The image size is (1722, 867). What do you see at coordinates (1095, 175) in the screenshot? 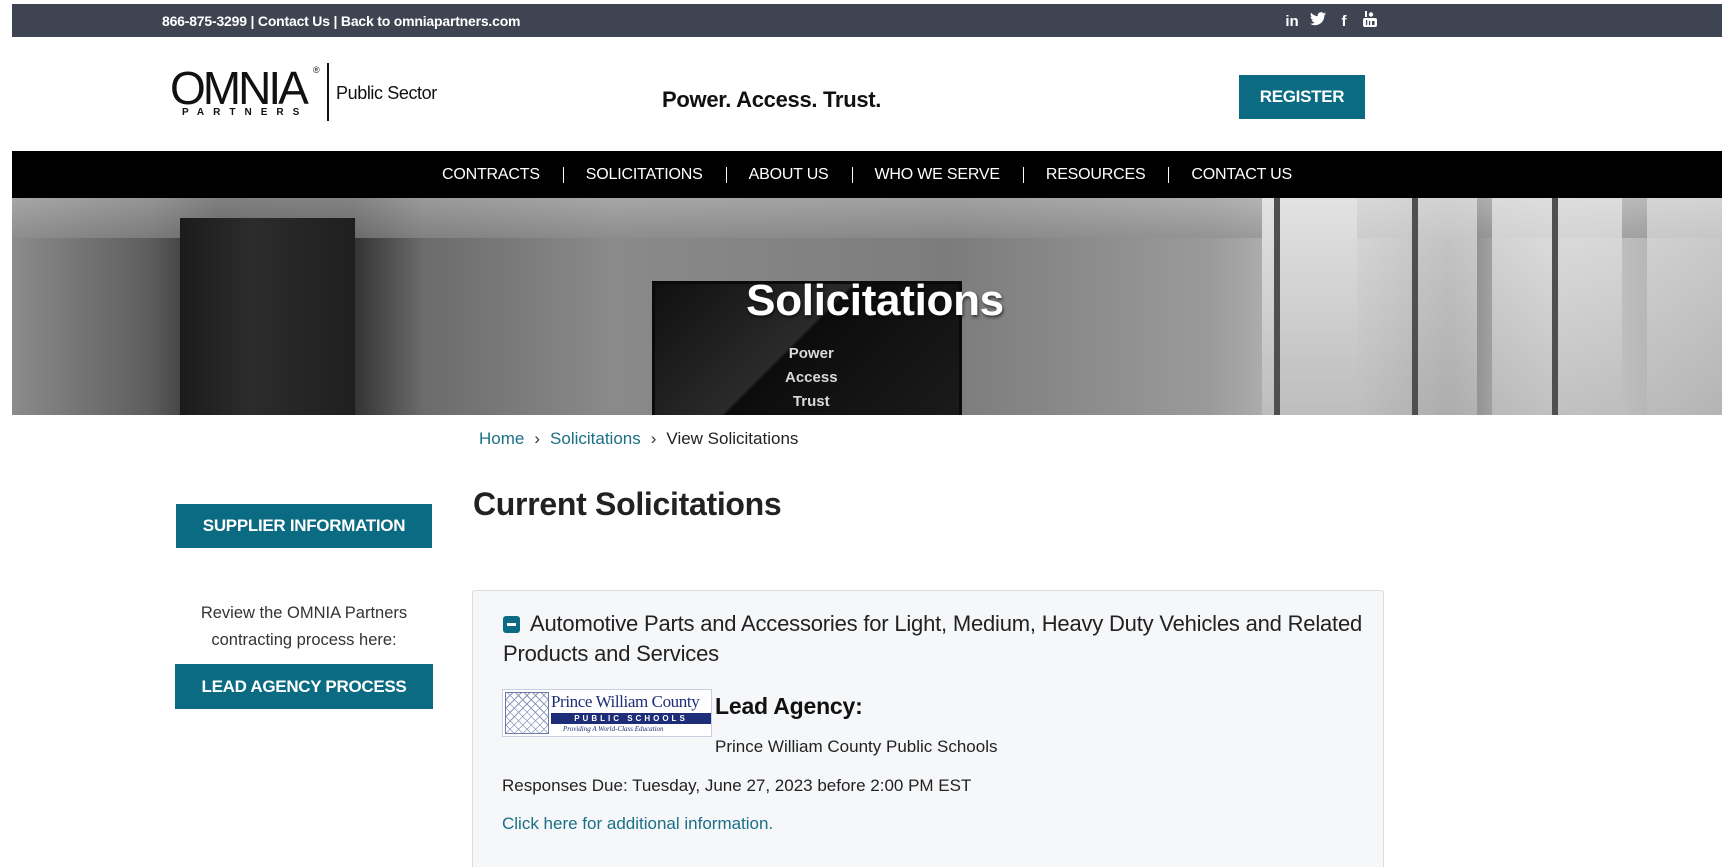
I see `nav-resources: RESOURCES` at bounding box center [1095, 175].